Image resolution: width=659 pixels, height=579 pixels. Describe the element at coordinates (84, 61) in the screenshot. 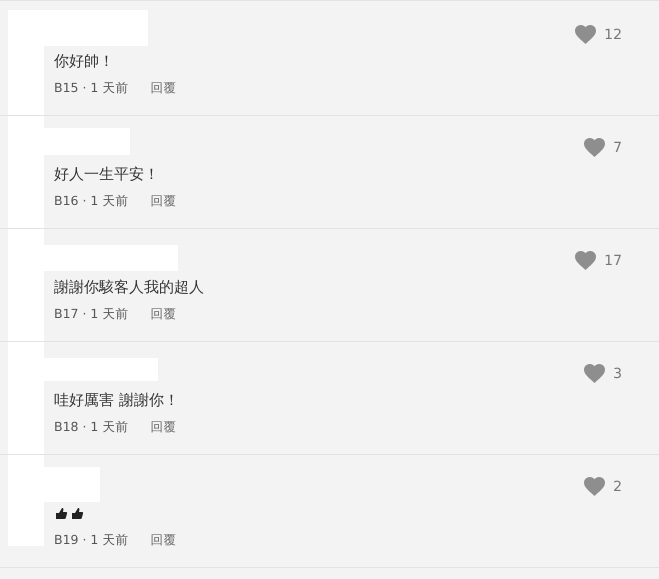

I see `comment-text: 你好帥！` at that location.